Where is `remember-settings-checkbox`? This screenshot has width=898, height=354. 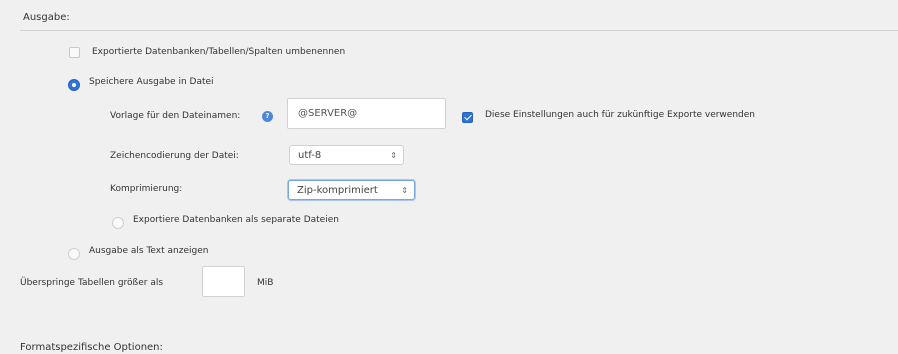
remember-settings-checkbox is located at coordinates (467, 117).